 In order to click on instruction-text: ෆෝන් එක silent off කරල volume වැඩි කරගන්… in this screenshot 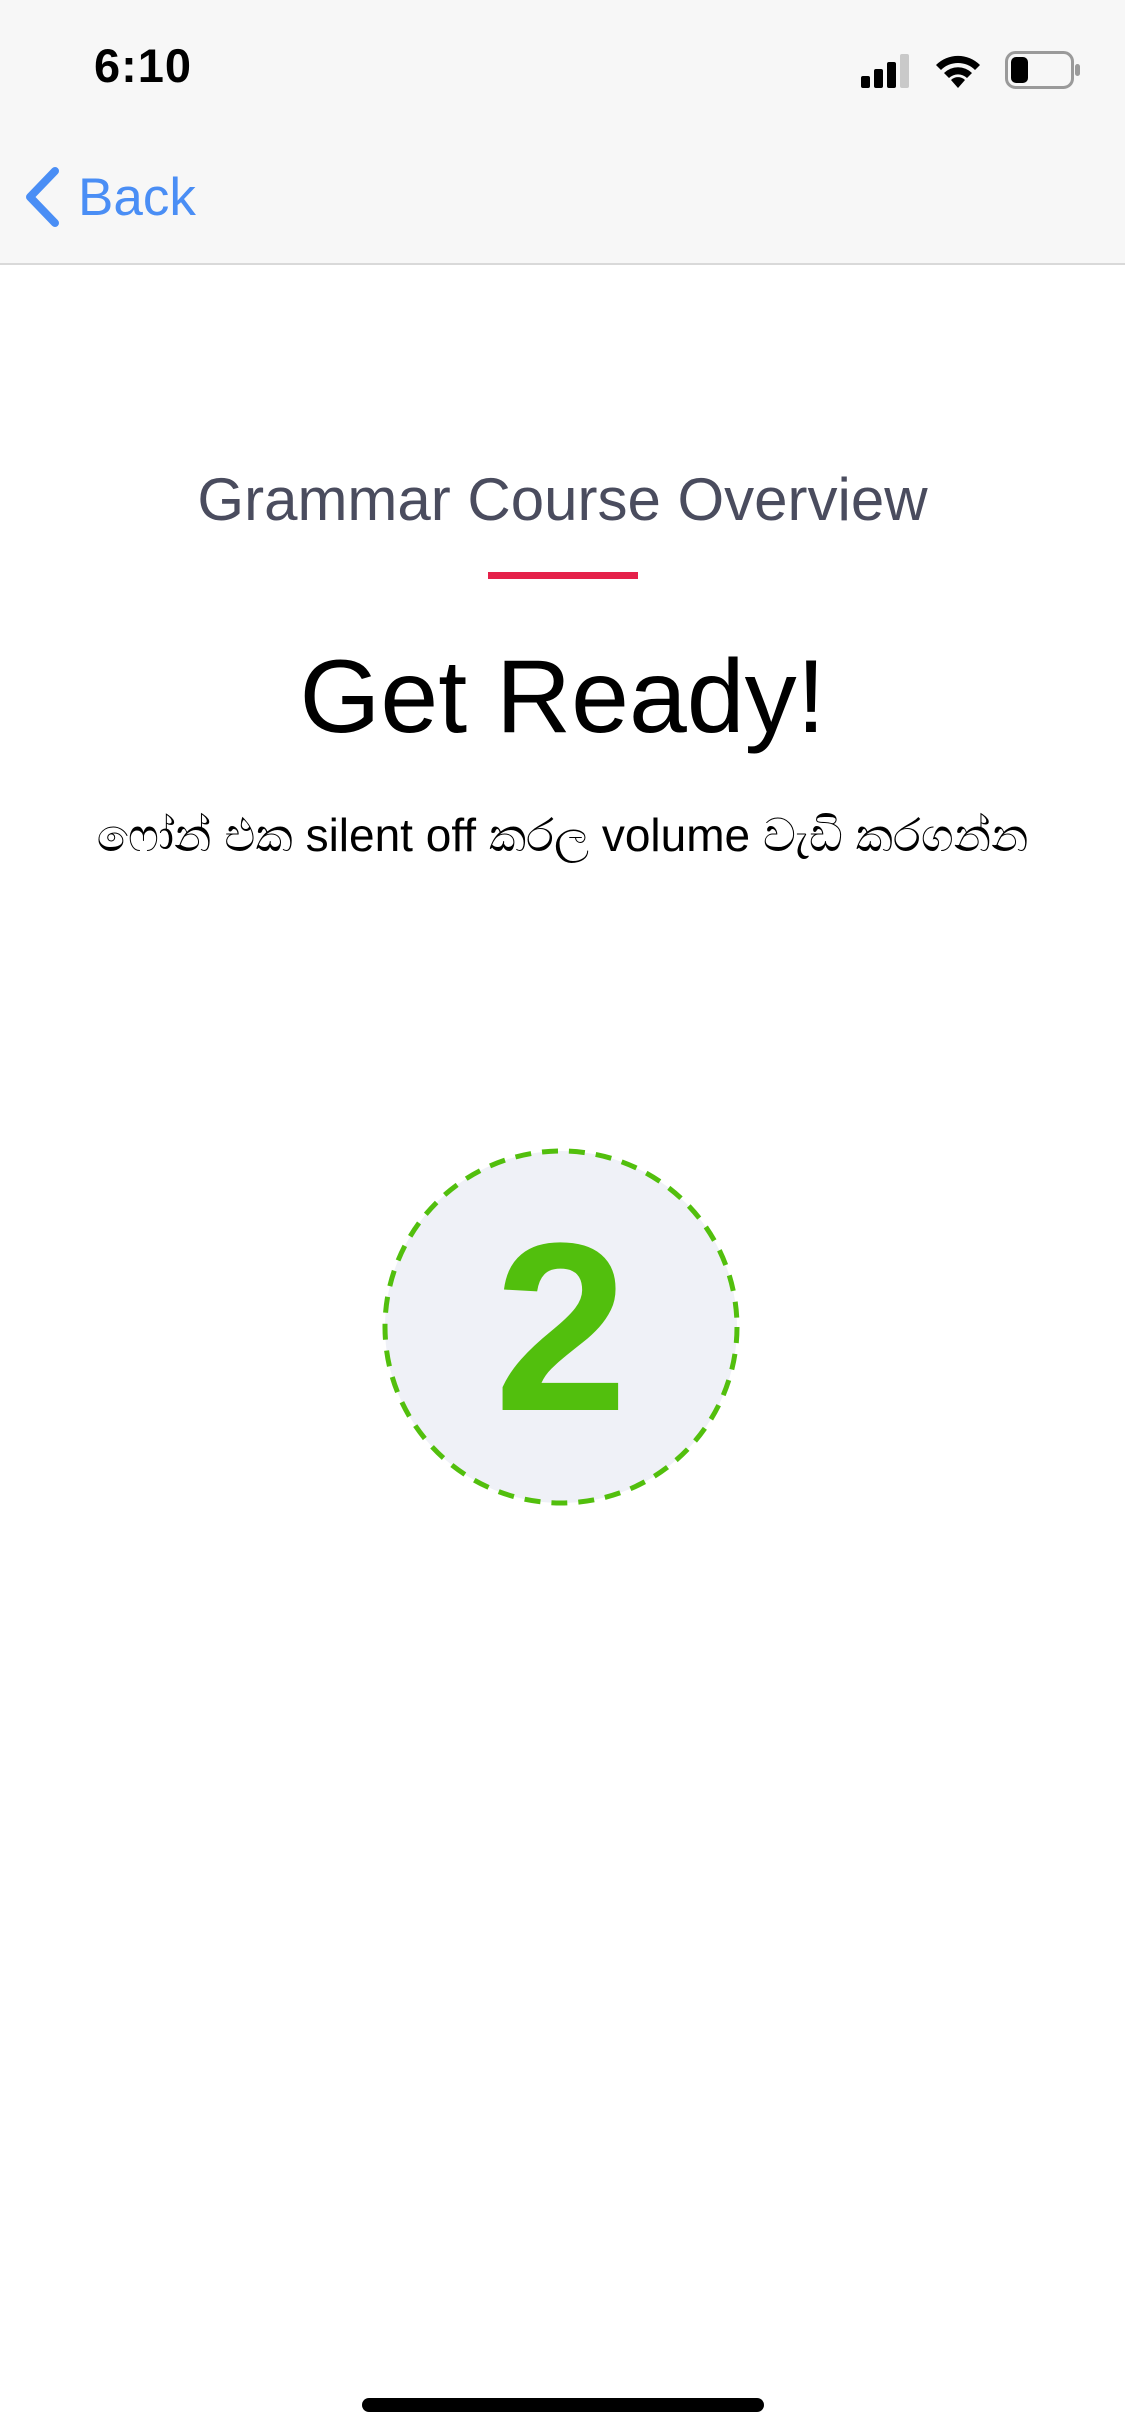, I will do `click(562, 835)`.